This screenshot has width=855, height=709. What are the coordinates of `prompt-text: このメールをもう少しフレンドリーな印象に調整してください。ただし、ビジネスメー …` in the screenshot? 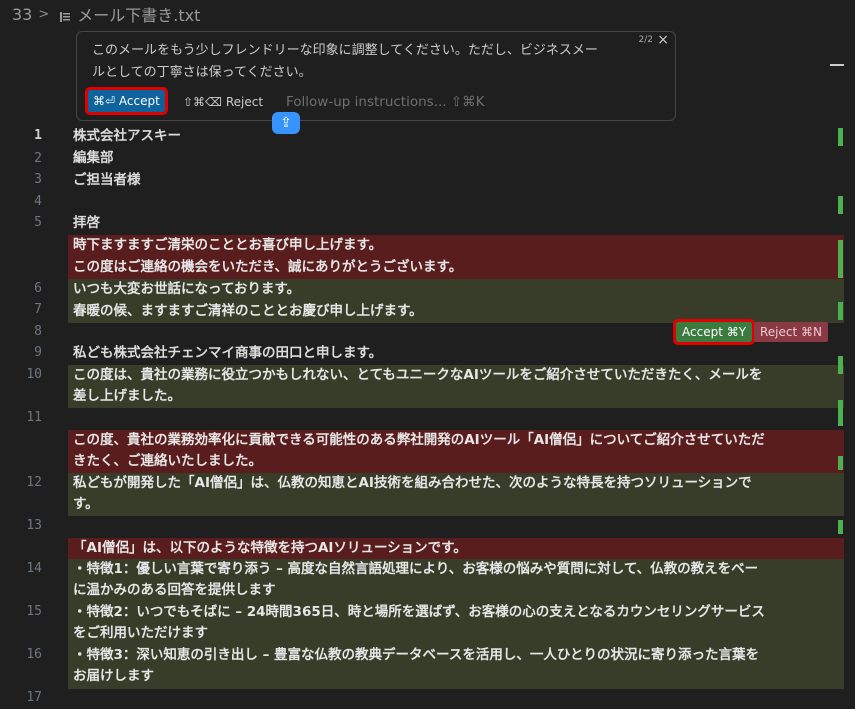 It's located at (372, 62).